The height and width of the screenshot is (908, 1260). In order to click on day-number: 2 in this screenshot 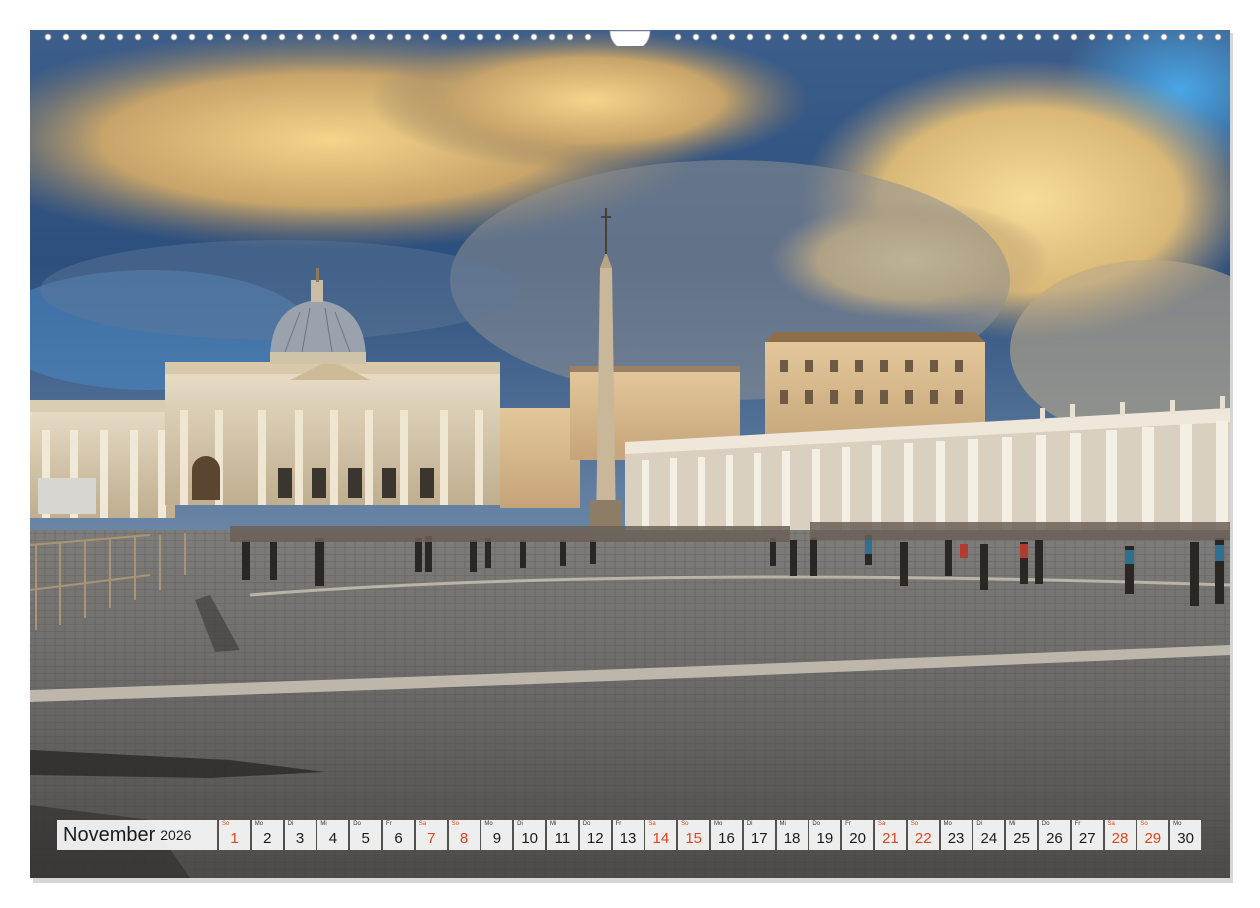, I will do `click(267, 838)`.